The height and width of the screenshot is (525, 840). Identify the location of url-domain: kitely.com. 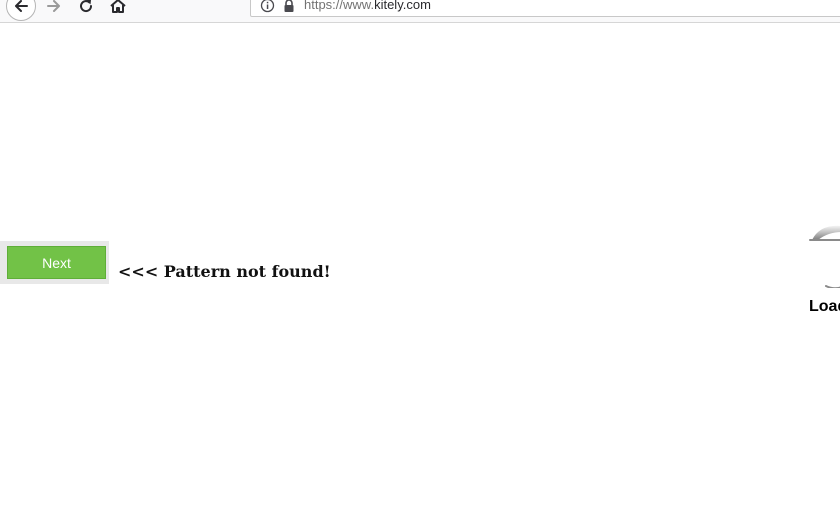
(402, 6).